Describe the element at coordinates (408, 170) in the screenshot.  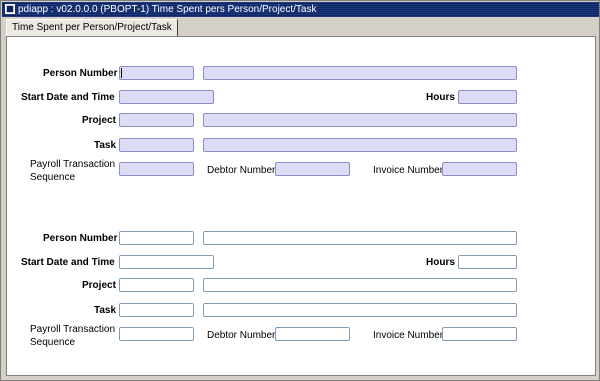
I see `invoice-number-label: Invoice Number` at that location.